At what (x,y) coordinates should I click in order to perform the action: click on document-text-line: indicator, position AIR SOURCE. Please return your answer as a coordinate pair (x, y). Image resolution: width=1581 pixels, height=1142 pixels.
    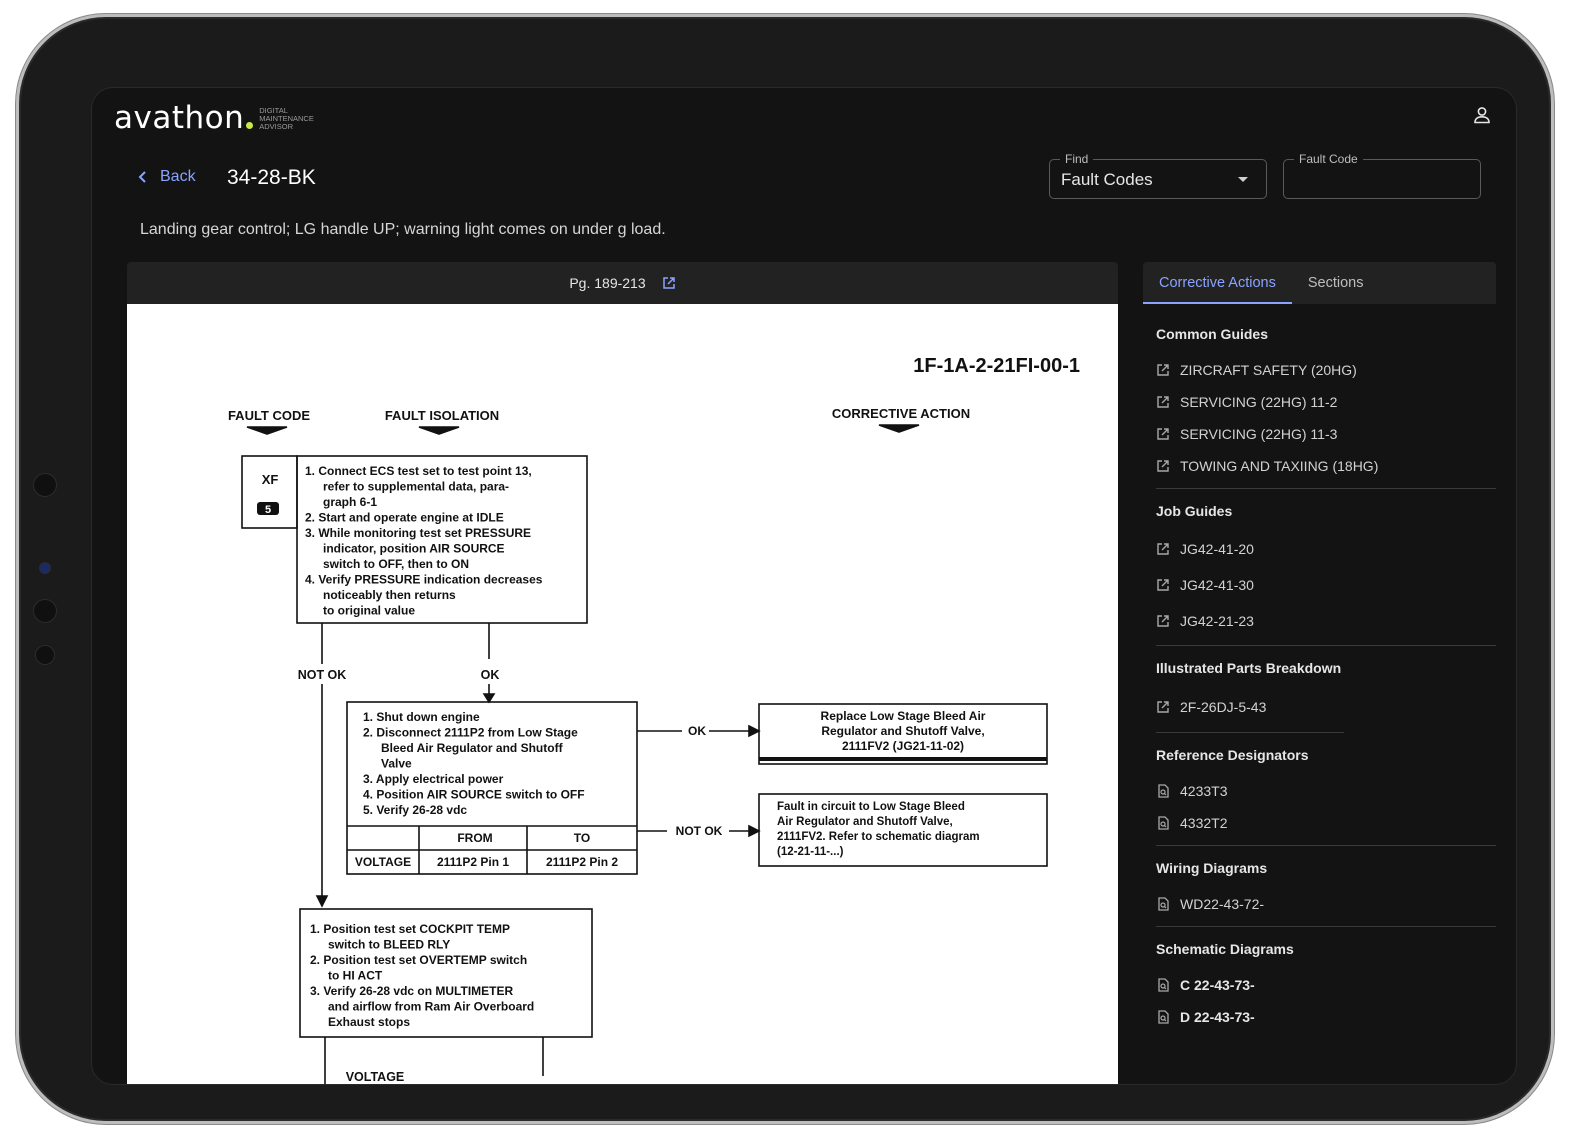
    Looking at the image, I should click on (414, 549).